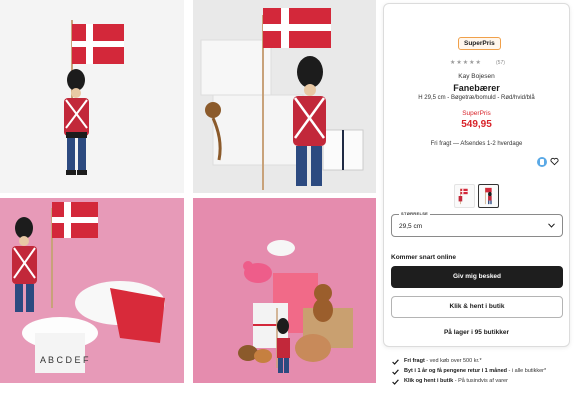 This screenshot has width=575, height=401. Describe the element at coordinates (476, 88) in the screenshot. I see `product-title: Fanebærer` at that location.